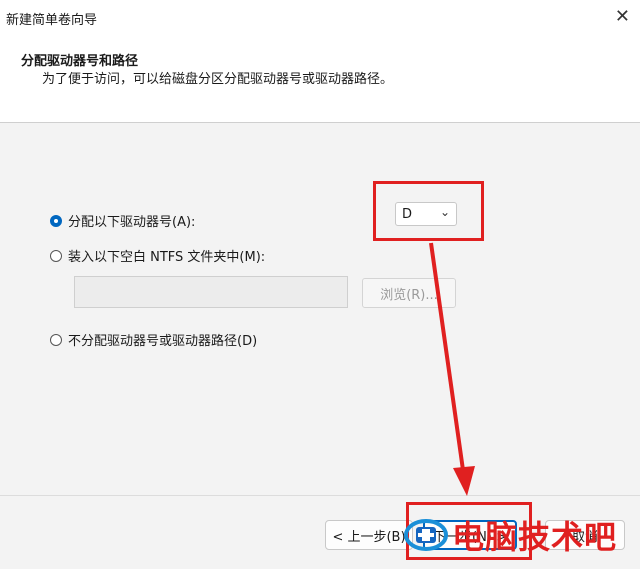  I want to click on annotation-highlight-box, so click(428, 211).